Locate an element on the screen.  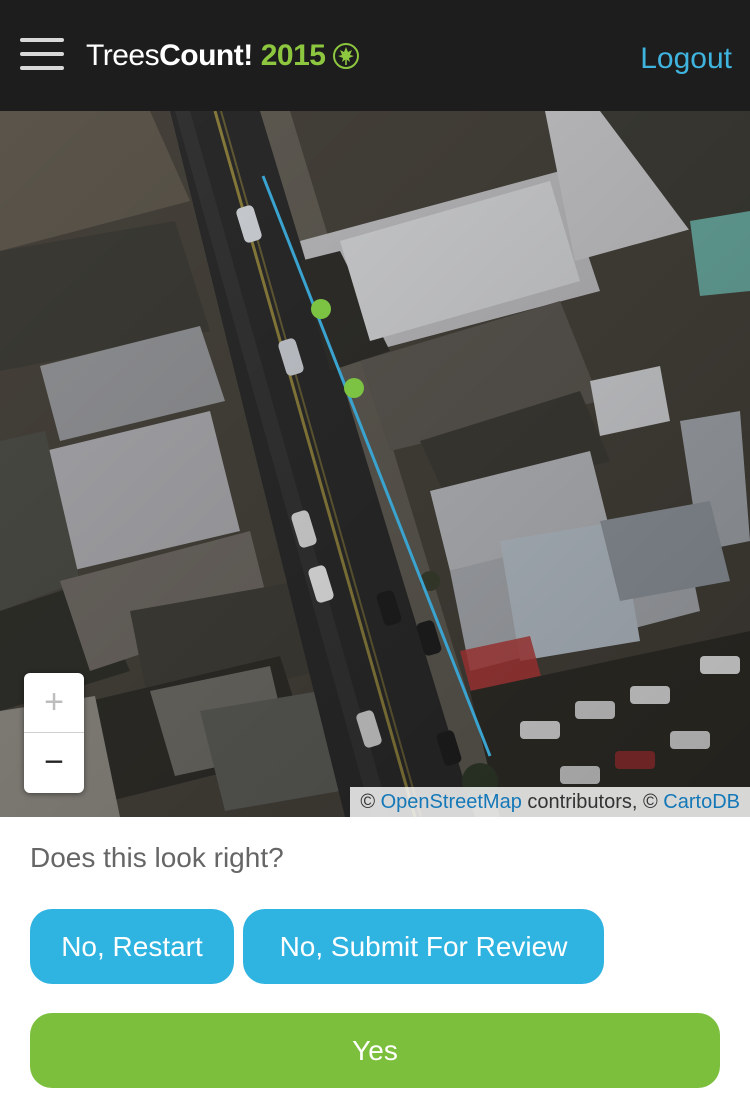
openstreetmap-link: OpenStreetMap is located at coordinates (451, 802).